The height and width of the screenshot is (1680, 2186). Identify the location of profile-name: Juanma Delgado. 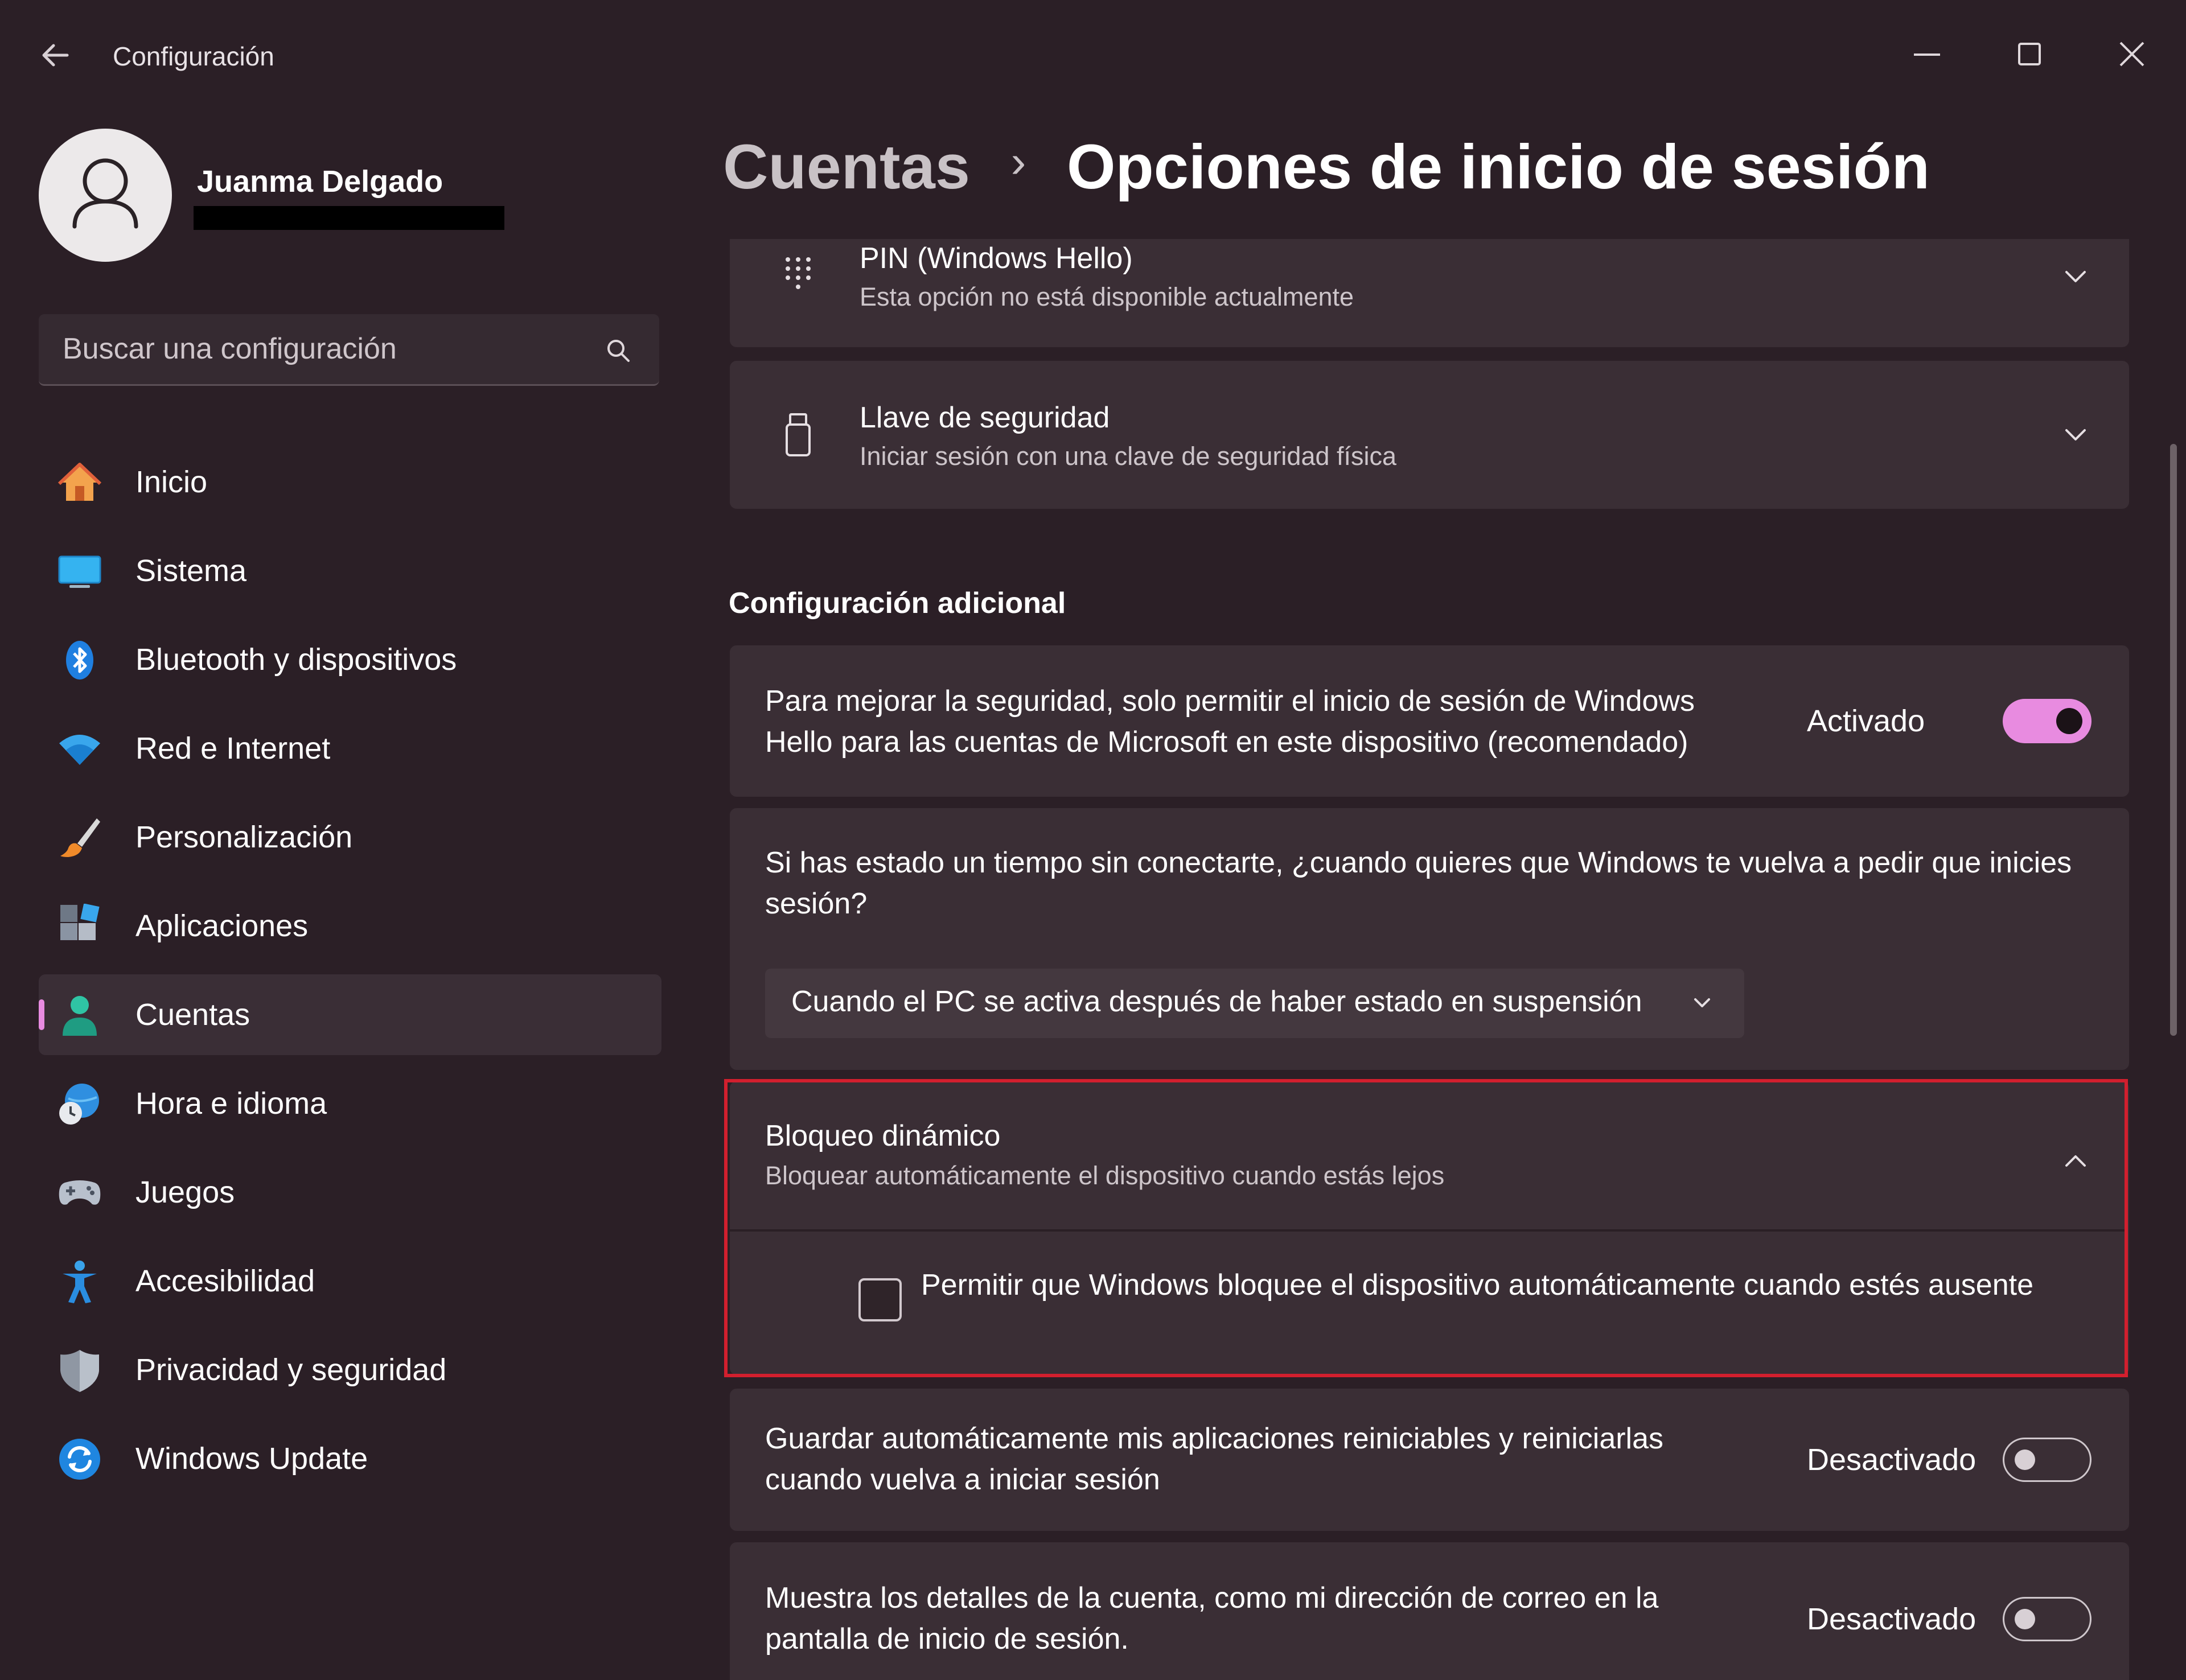
(320, 181).